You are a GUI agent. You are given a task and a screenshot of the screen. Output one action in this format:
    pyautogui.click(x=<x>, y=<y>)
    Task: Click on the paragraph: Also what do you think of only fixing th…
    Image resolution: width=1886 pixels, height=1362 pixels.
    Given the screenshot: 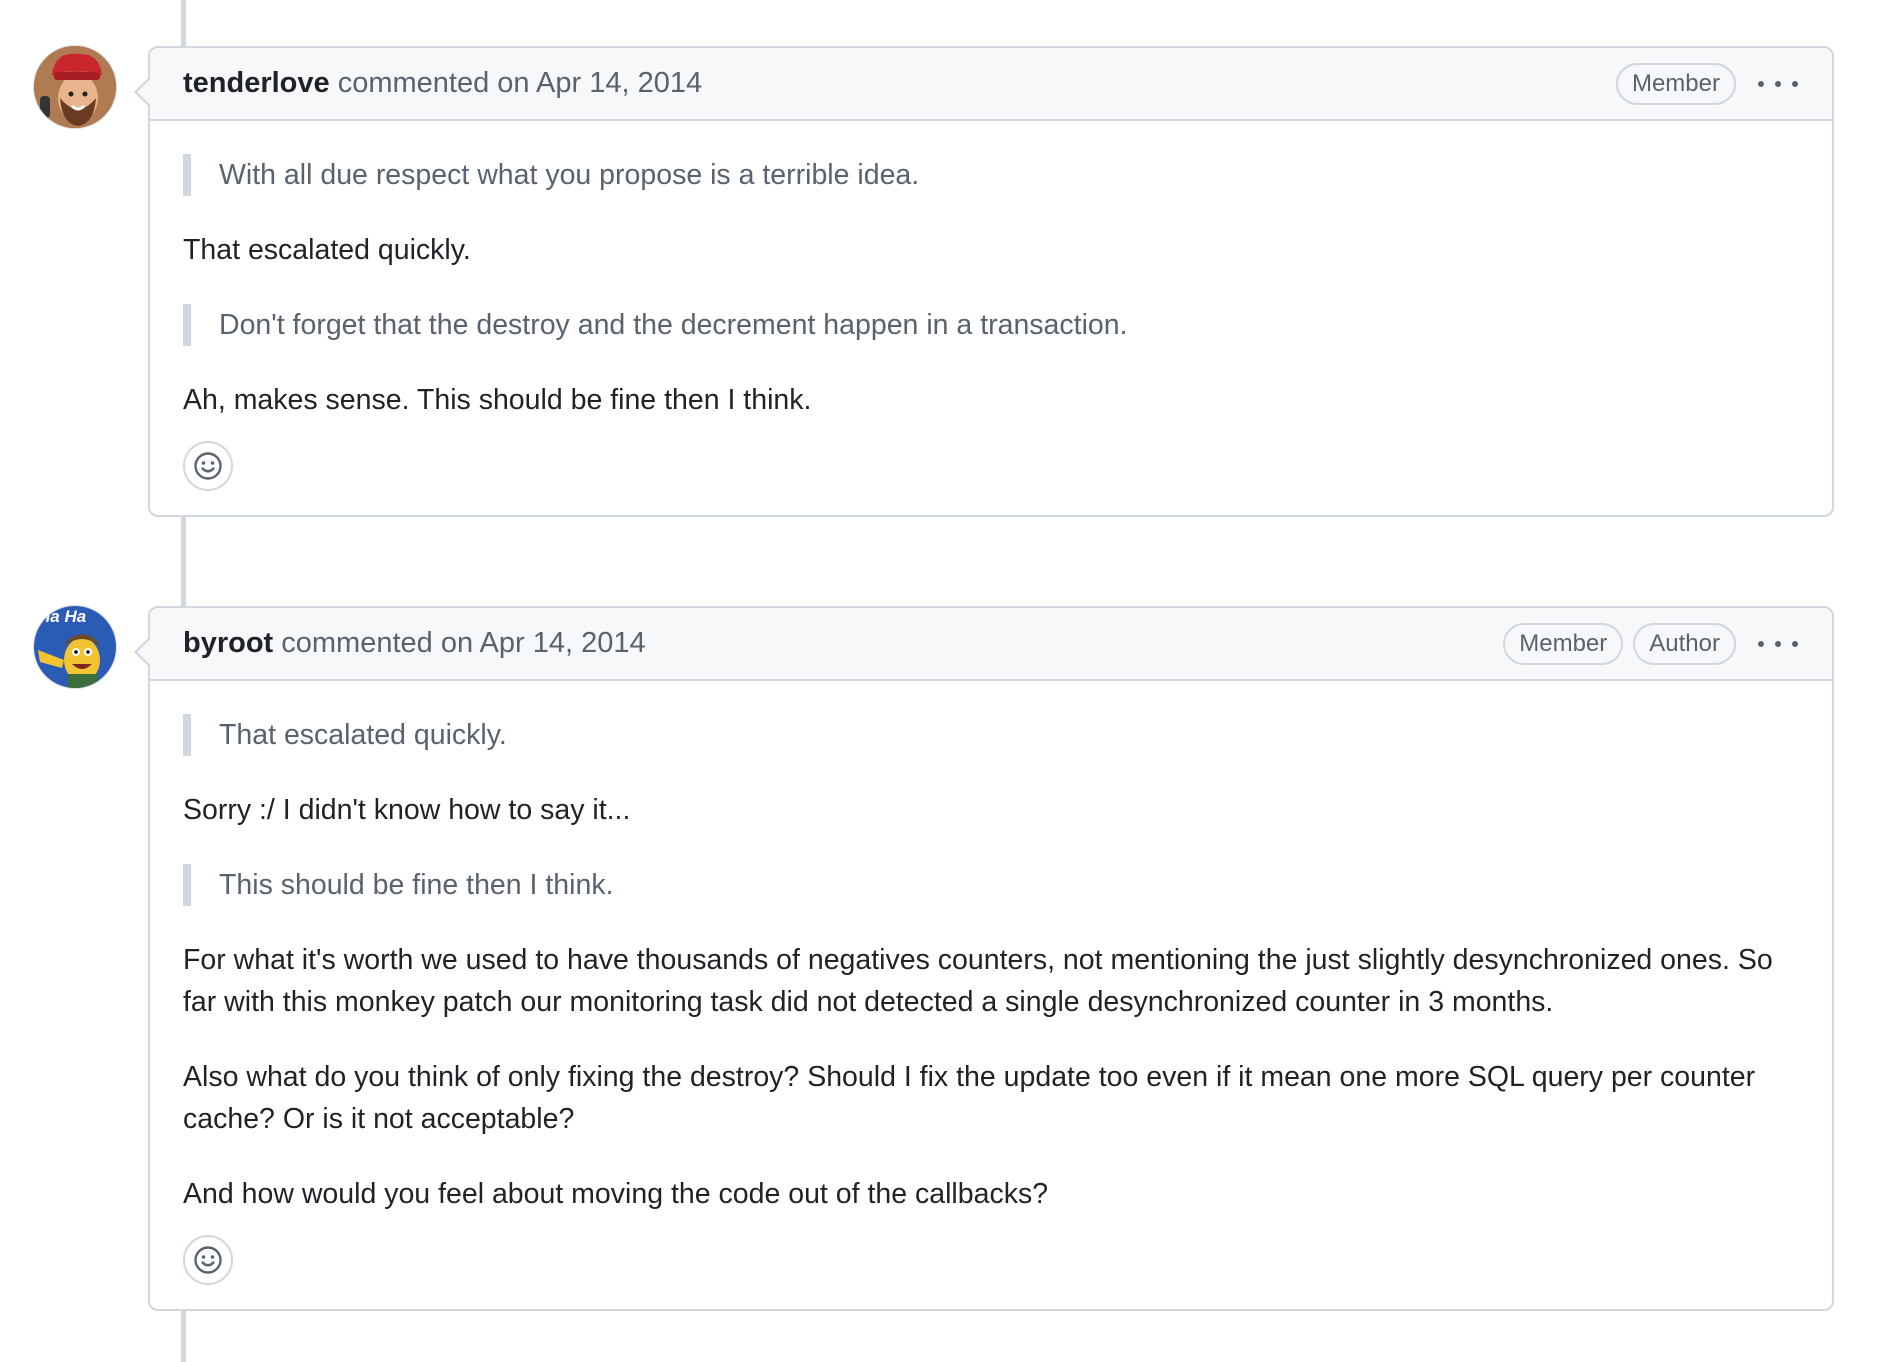 What is the action you would take?
    pyautogui.click(x=969, y=1098)
    